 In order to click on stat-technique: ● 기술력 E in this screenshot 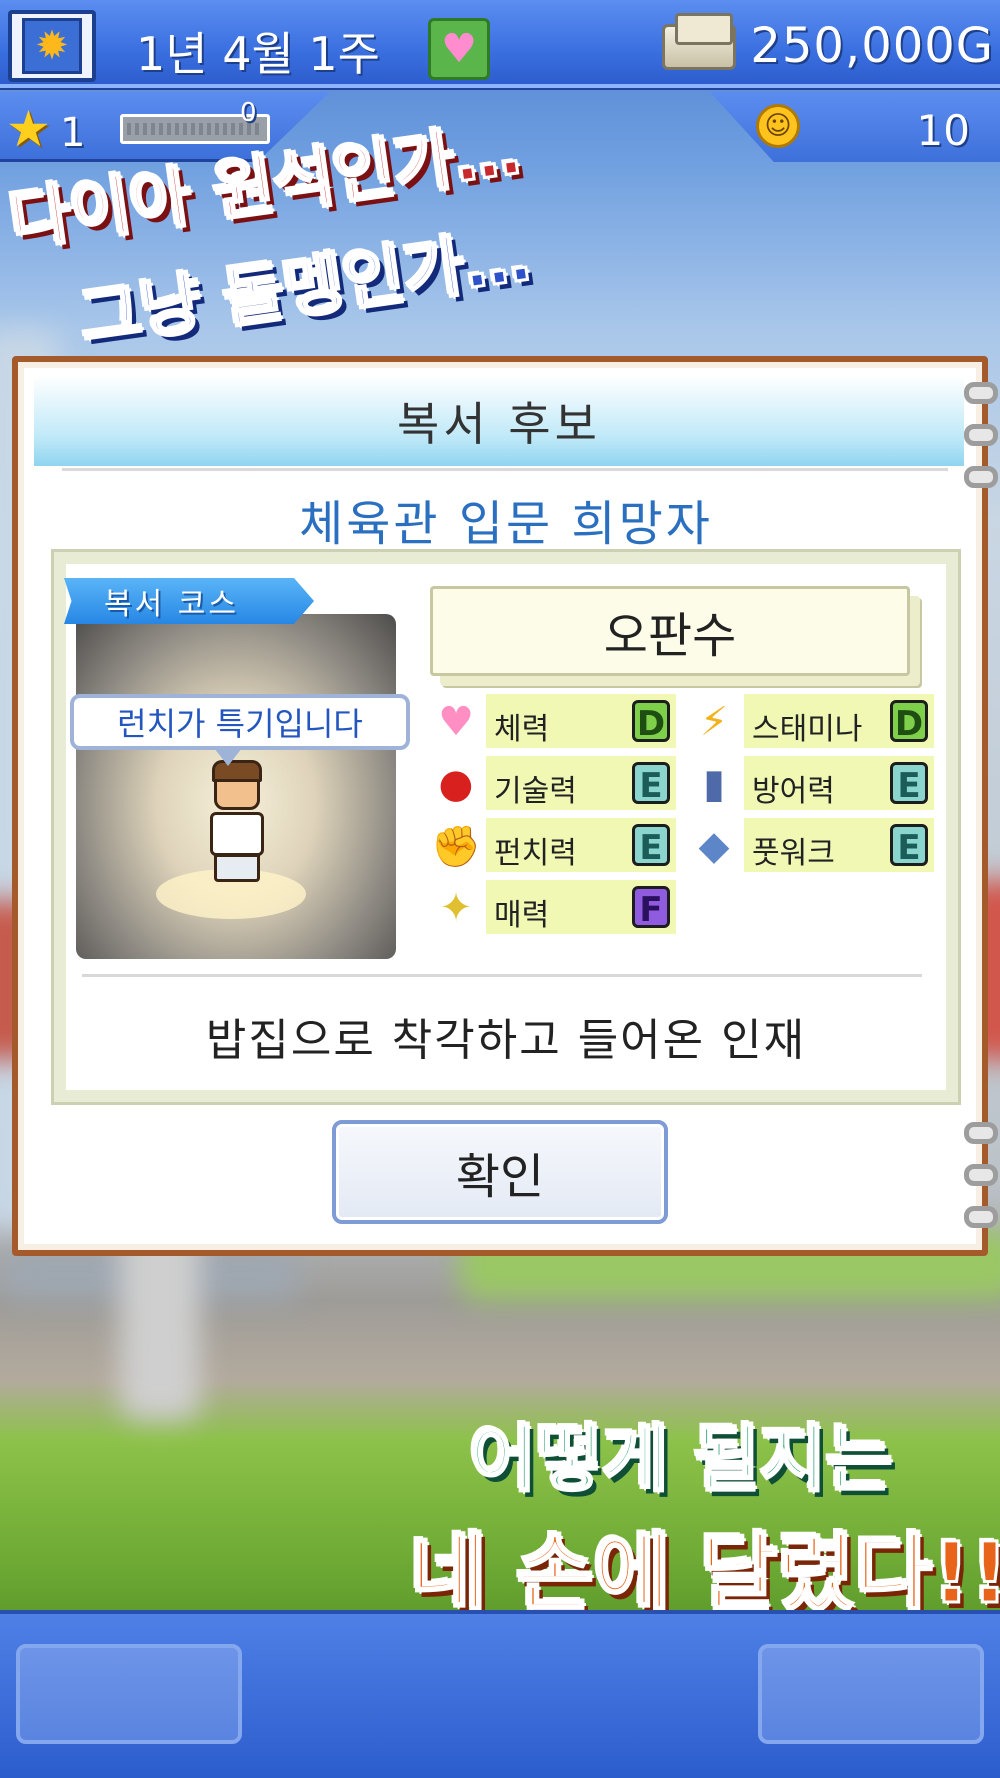, I will do `click(553, 784)`.